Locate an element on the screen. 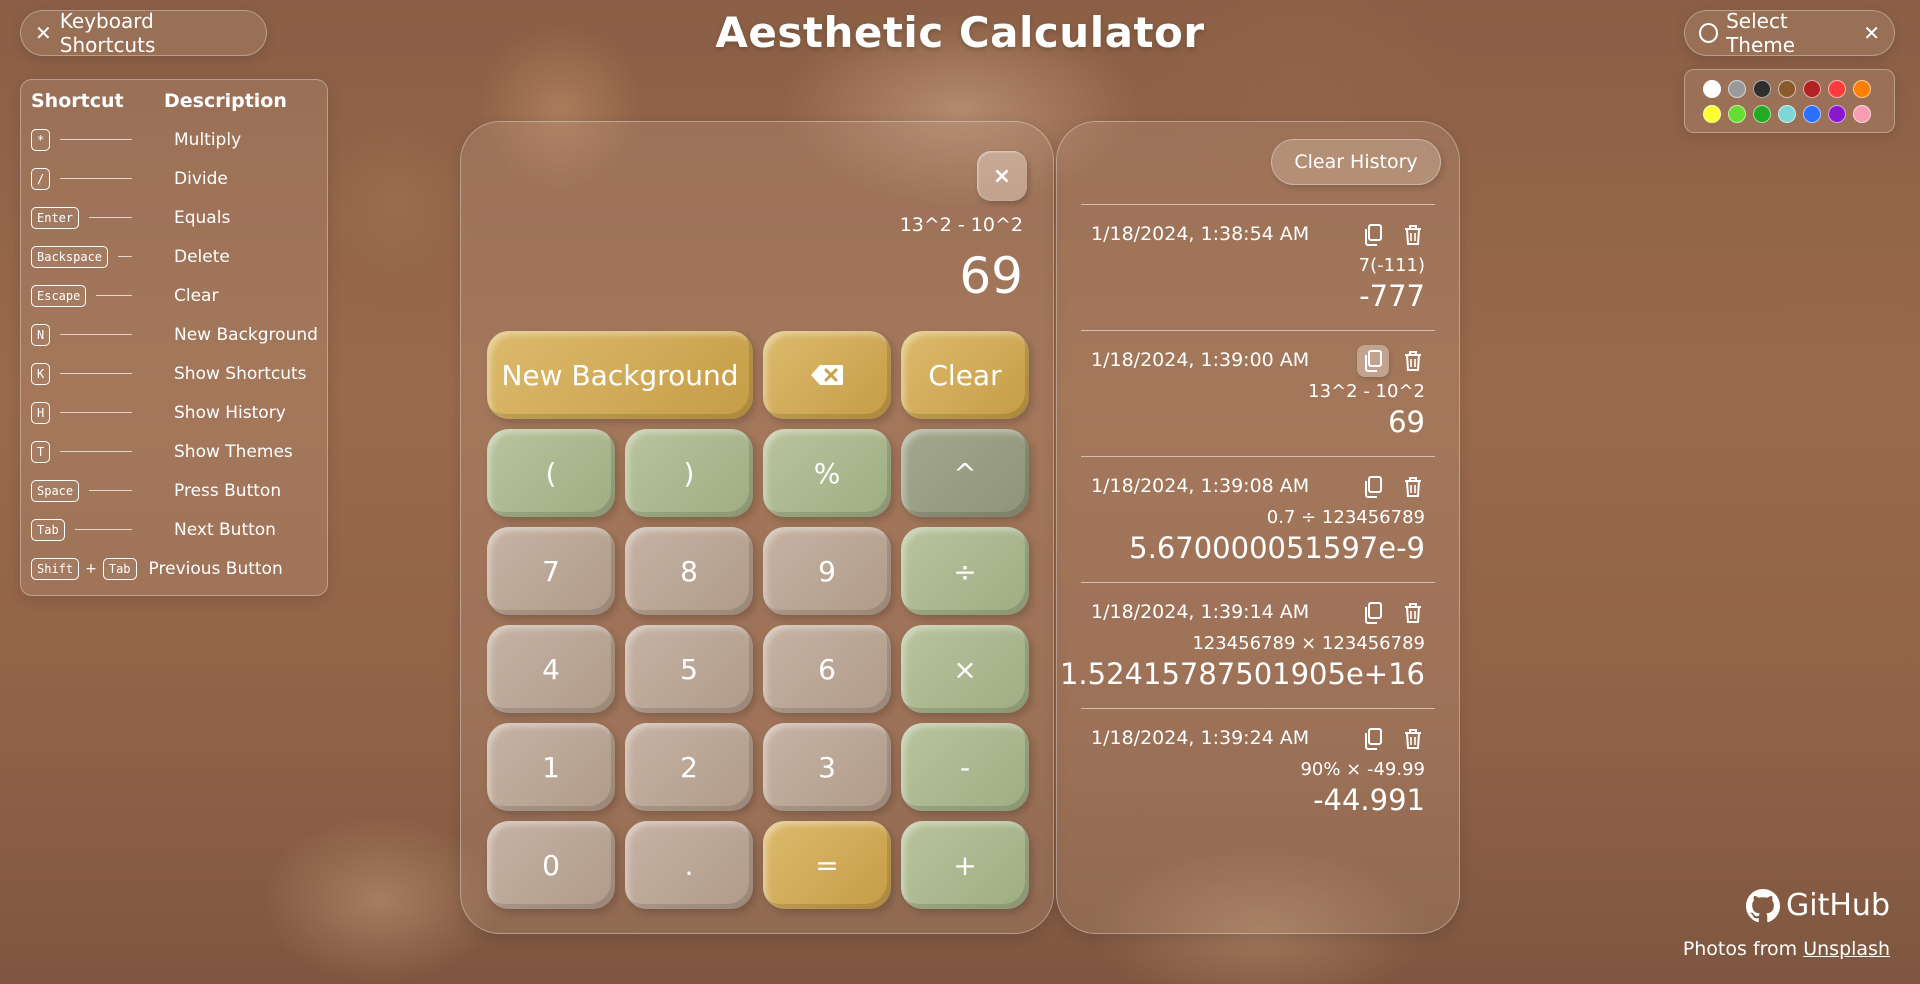  github-link: GitHub is located at coordinates (1818, 905).